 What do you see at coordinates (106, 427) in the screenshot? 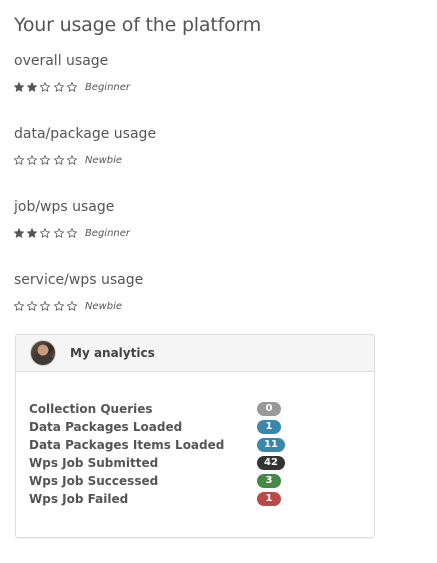
I see `stat-label: Data Packages Loaded` at bounding box center [106, 427].